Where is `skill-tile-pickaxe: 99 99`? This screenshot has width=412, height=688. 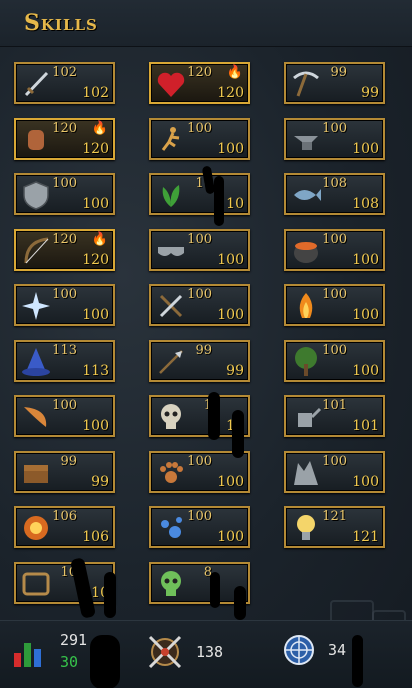
skill-tile-pickaxe: 99 99 is located at coordinates (334, 83).